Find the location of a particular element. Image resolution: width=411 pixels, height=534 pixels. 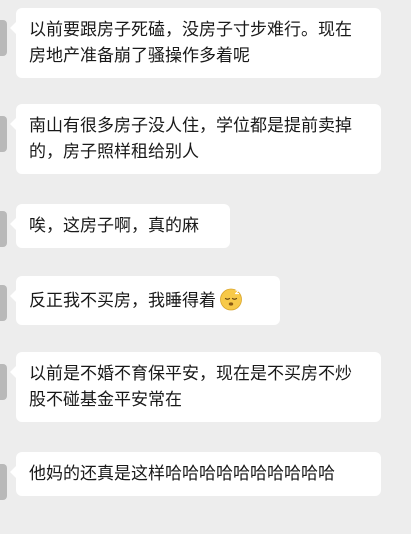

message-bubble: 以前是不婚不育保平安，现在是不买房不炒股不碰基金平安常在 is located at coordinates (195, 387).